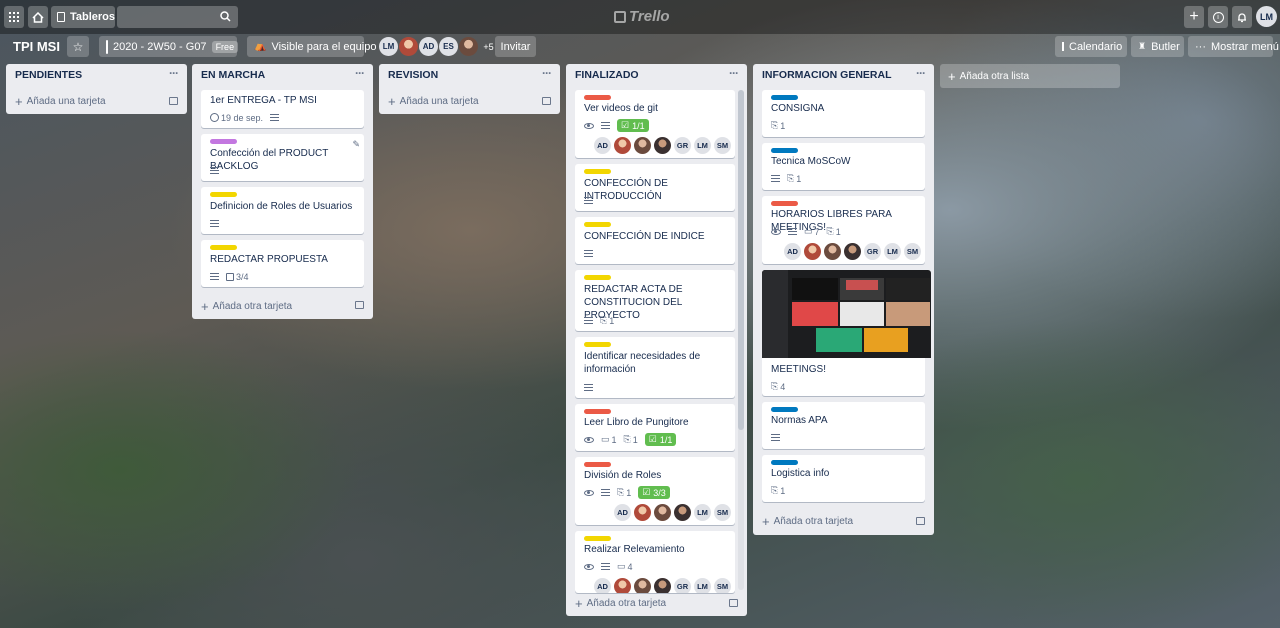 This screenshot has width=1280, height=628. What do you see at coordinates (38, 17) in the screenshot?
I see `home-button` at bounding box center [38, 17].